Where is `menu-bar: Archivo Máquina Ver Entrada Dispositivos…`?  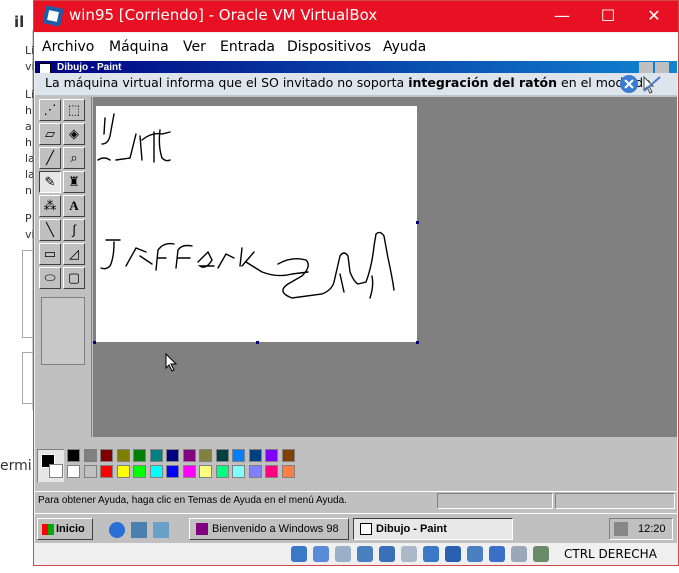 menu-bar: Archivo Máquina Ver Entrada Dispositivos… is located at coordinates (356, 47).